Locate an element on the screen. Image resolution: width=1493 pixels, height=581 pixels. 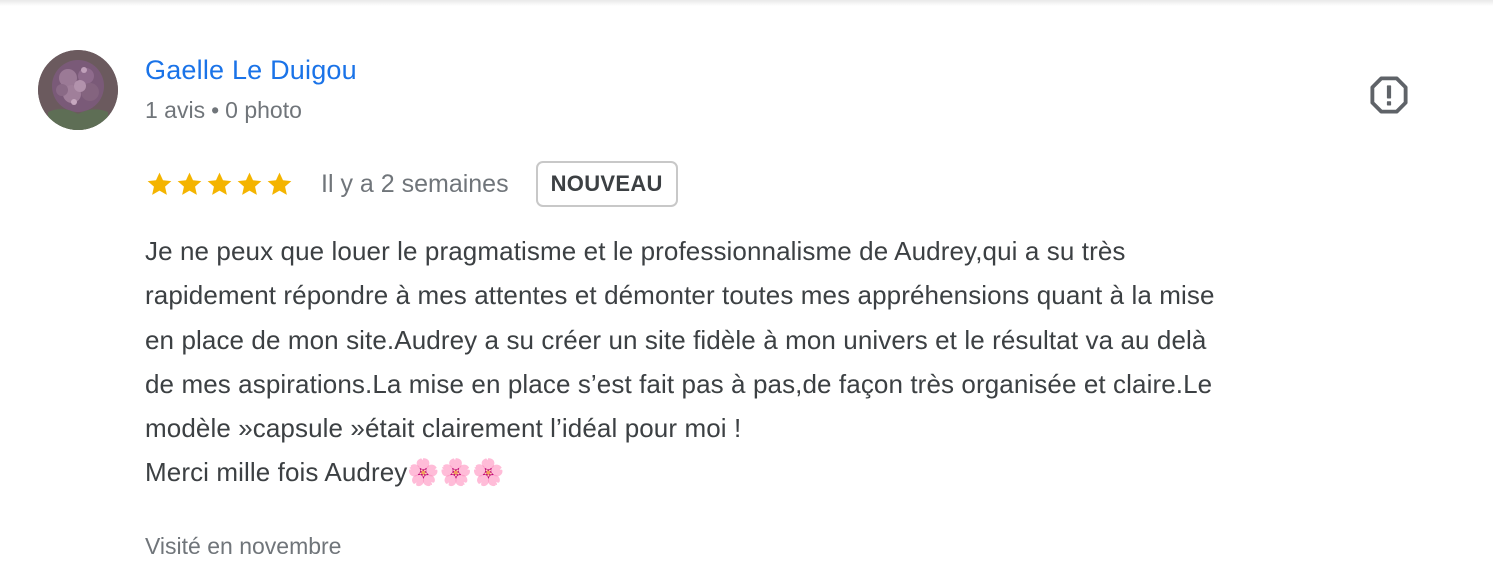
avatar-photo is located at coordinates (78, 90).